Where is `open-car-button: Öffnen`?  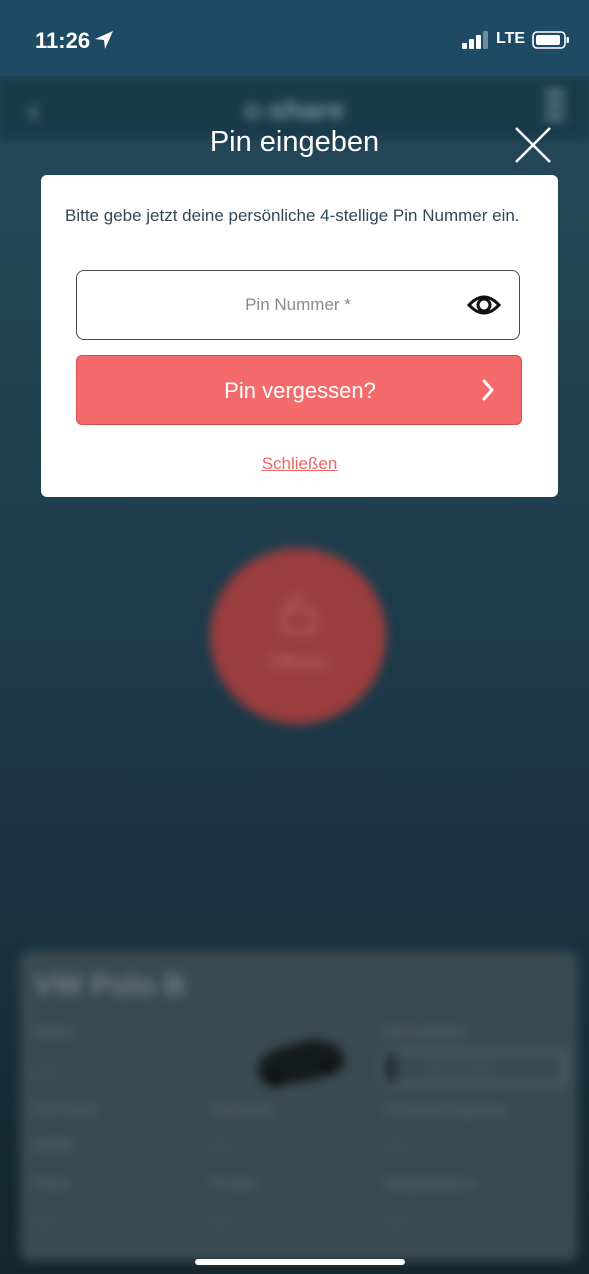
open-car-button: Öffnen is located at coordinates (298, 636).